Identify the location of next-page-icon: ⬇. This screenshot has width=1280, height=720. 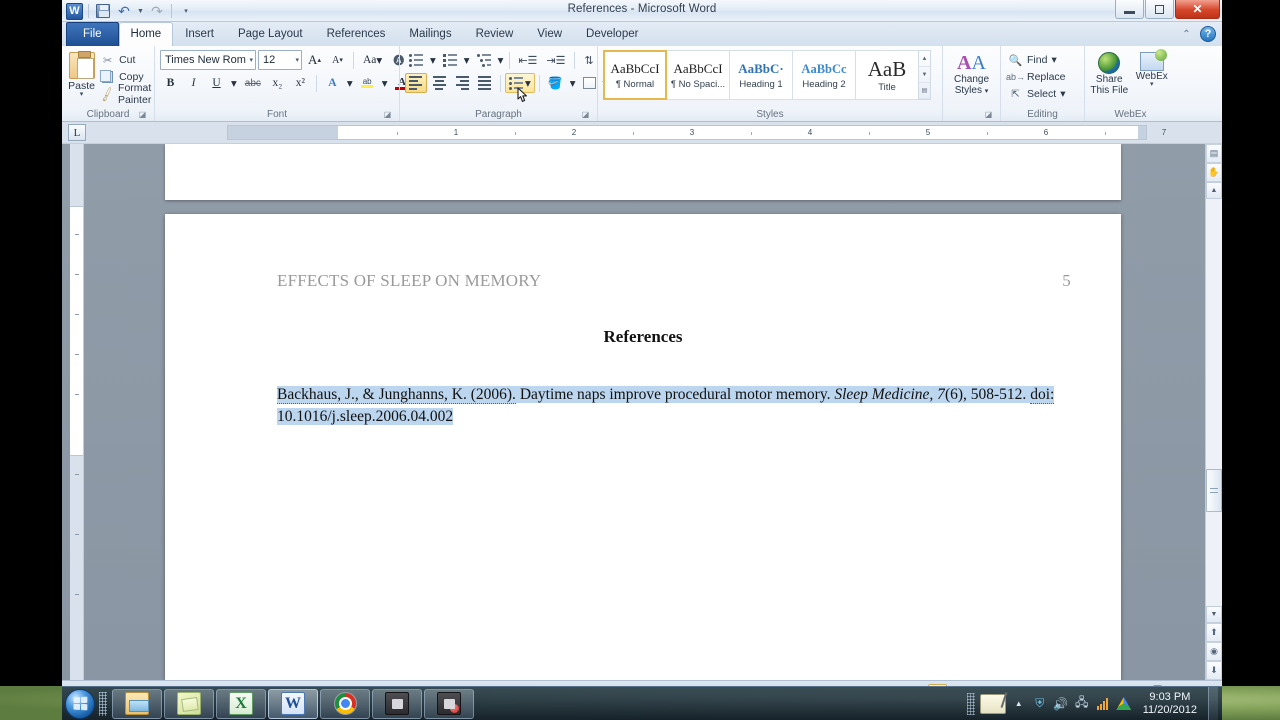
(1214, 670).